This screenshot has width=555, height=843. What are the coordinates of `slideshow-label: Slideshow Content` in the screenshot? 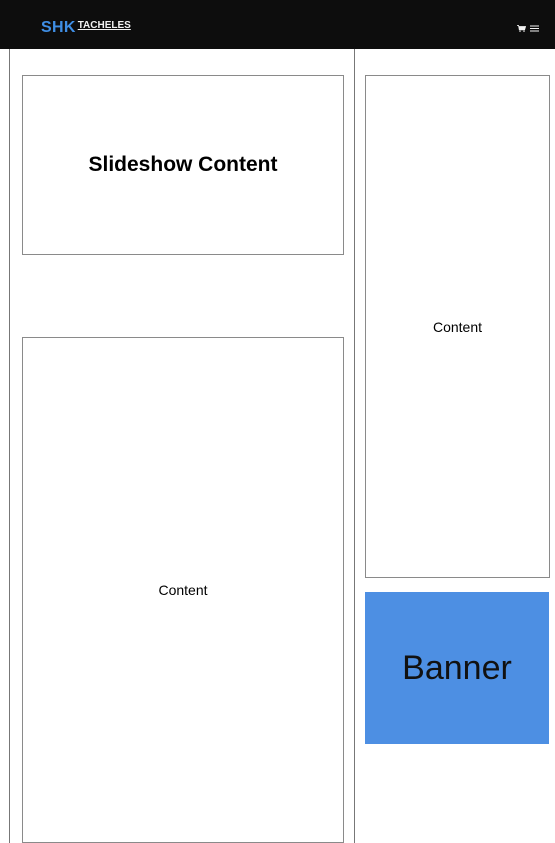 It's located at (183, 164).